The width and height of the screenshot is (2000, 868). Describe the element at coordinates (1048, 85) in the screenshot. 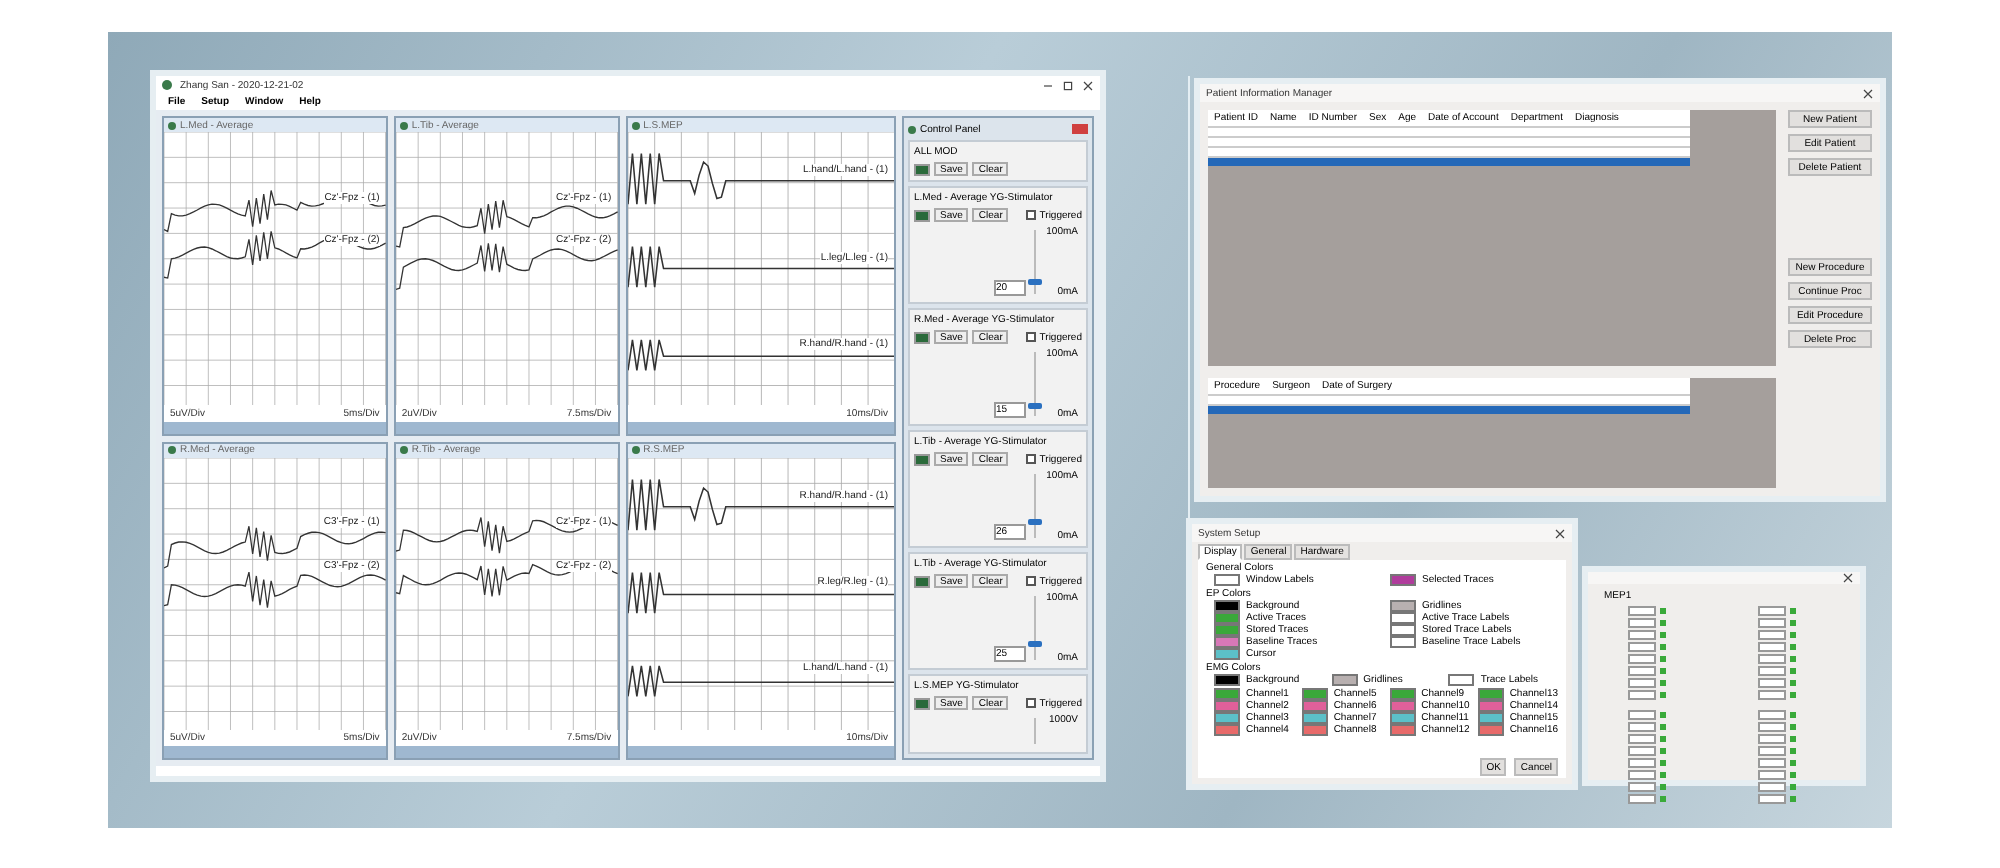

I see `minimize-icon` at that location.